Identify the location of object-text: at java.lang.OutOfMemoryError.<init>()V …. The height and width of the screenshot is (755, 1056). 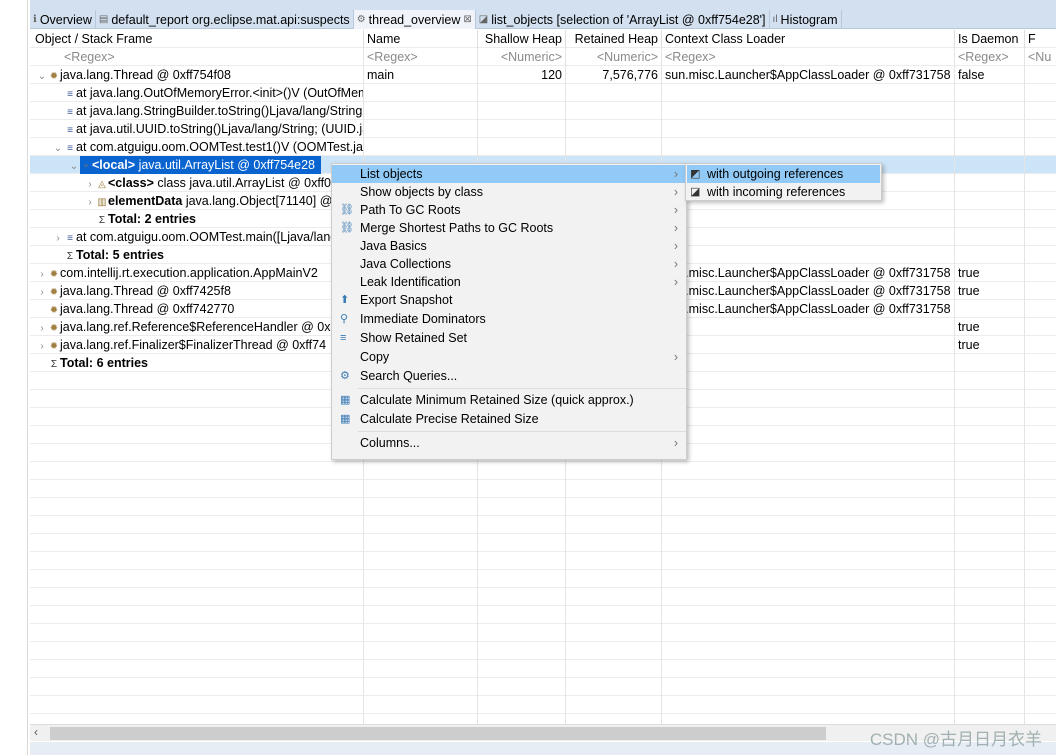
(219, 93).